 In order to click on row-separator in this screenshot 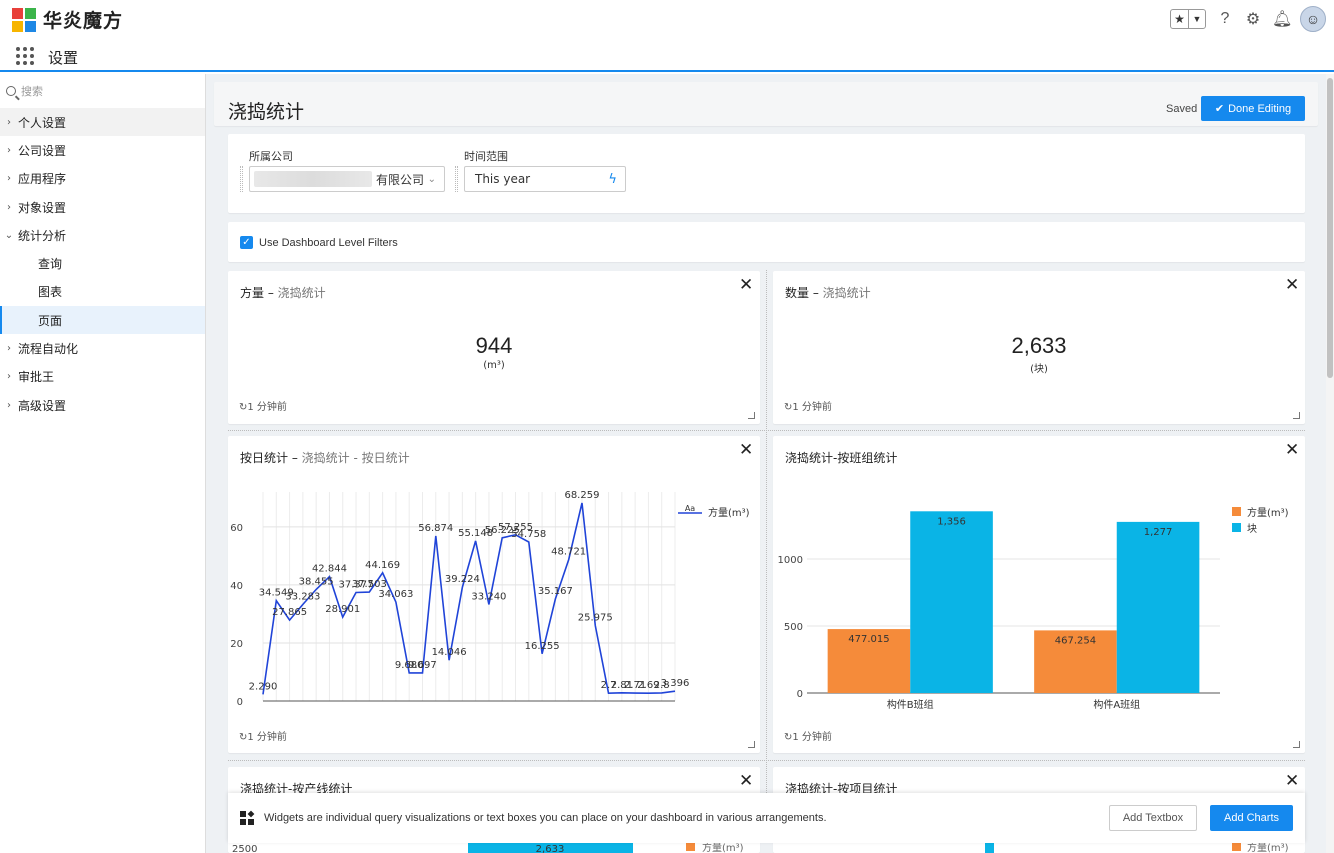, I will do `click(766, 760)`.